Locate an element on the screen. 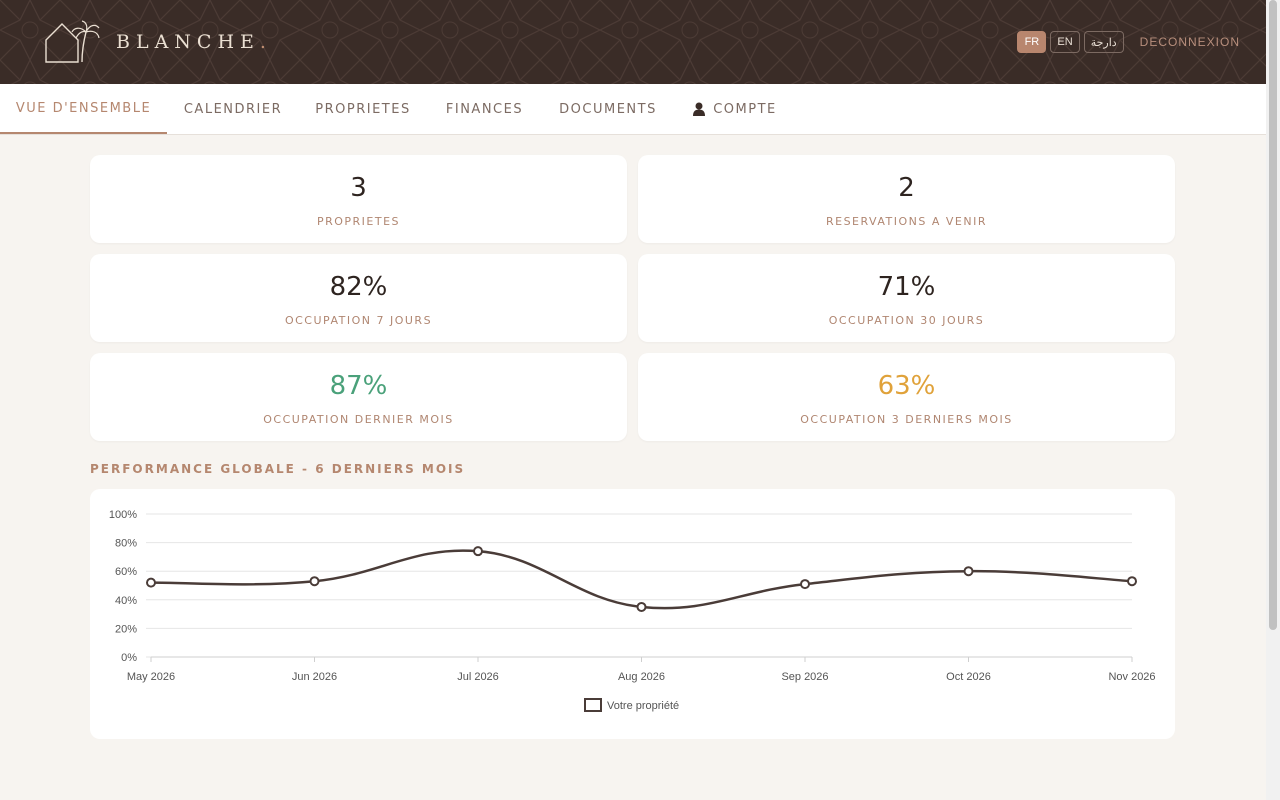 This screenshot has width=1280, height=800. stat-value: 71% is located at coordinates (906, 287).